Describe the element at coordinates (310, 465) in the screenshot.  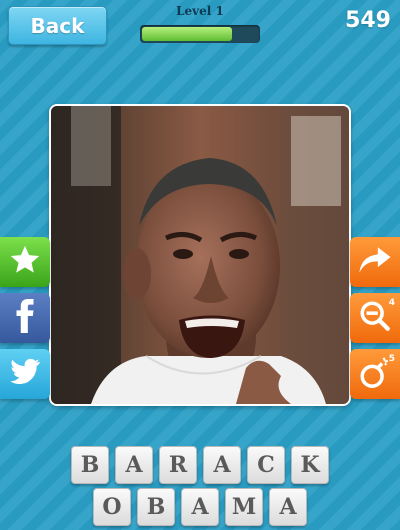
I see `letter-tile: K` at that location.